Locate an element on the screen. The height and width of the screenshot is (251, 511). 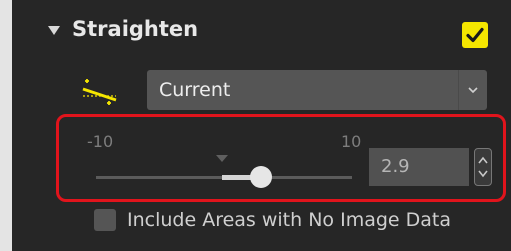
chevron-down-icon is located at coordinates (473, 90).